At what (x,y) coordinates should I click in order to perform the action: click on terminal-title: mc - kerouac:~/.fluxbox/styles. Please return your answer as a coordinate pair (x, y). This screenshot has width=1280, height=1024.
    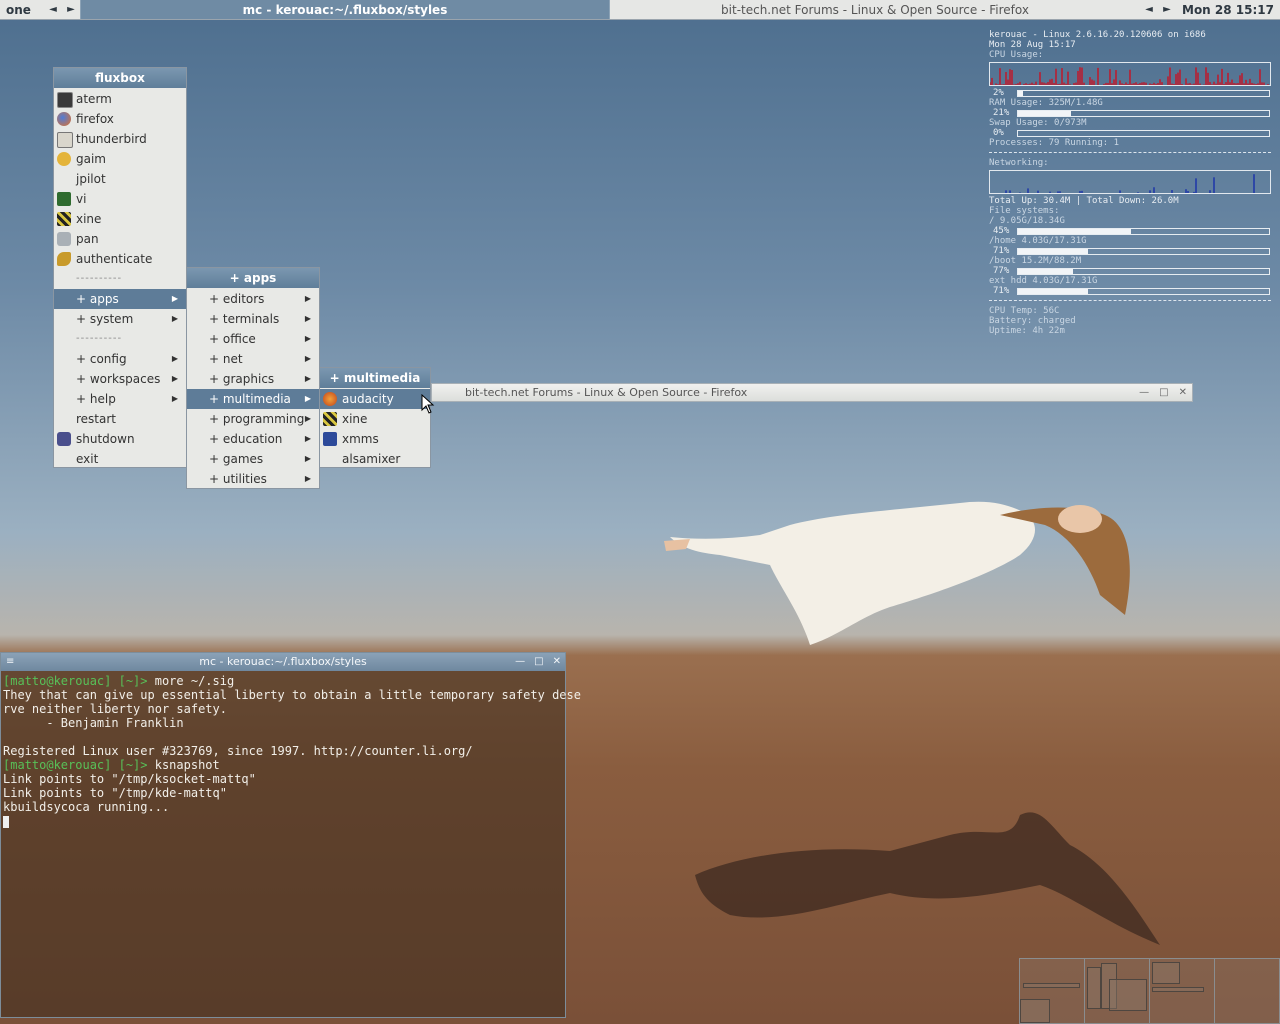
    Looking at the image, I should click on (283, 661).